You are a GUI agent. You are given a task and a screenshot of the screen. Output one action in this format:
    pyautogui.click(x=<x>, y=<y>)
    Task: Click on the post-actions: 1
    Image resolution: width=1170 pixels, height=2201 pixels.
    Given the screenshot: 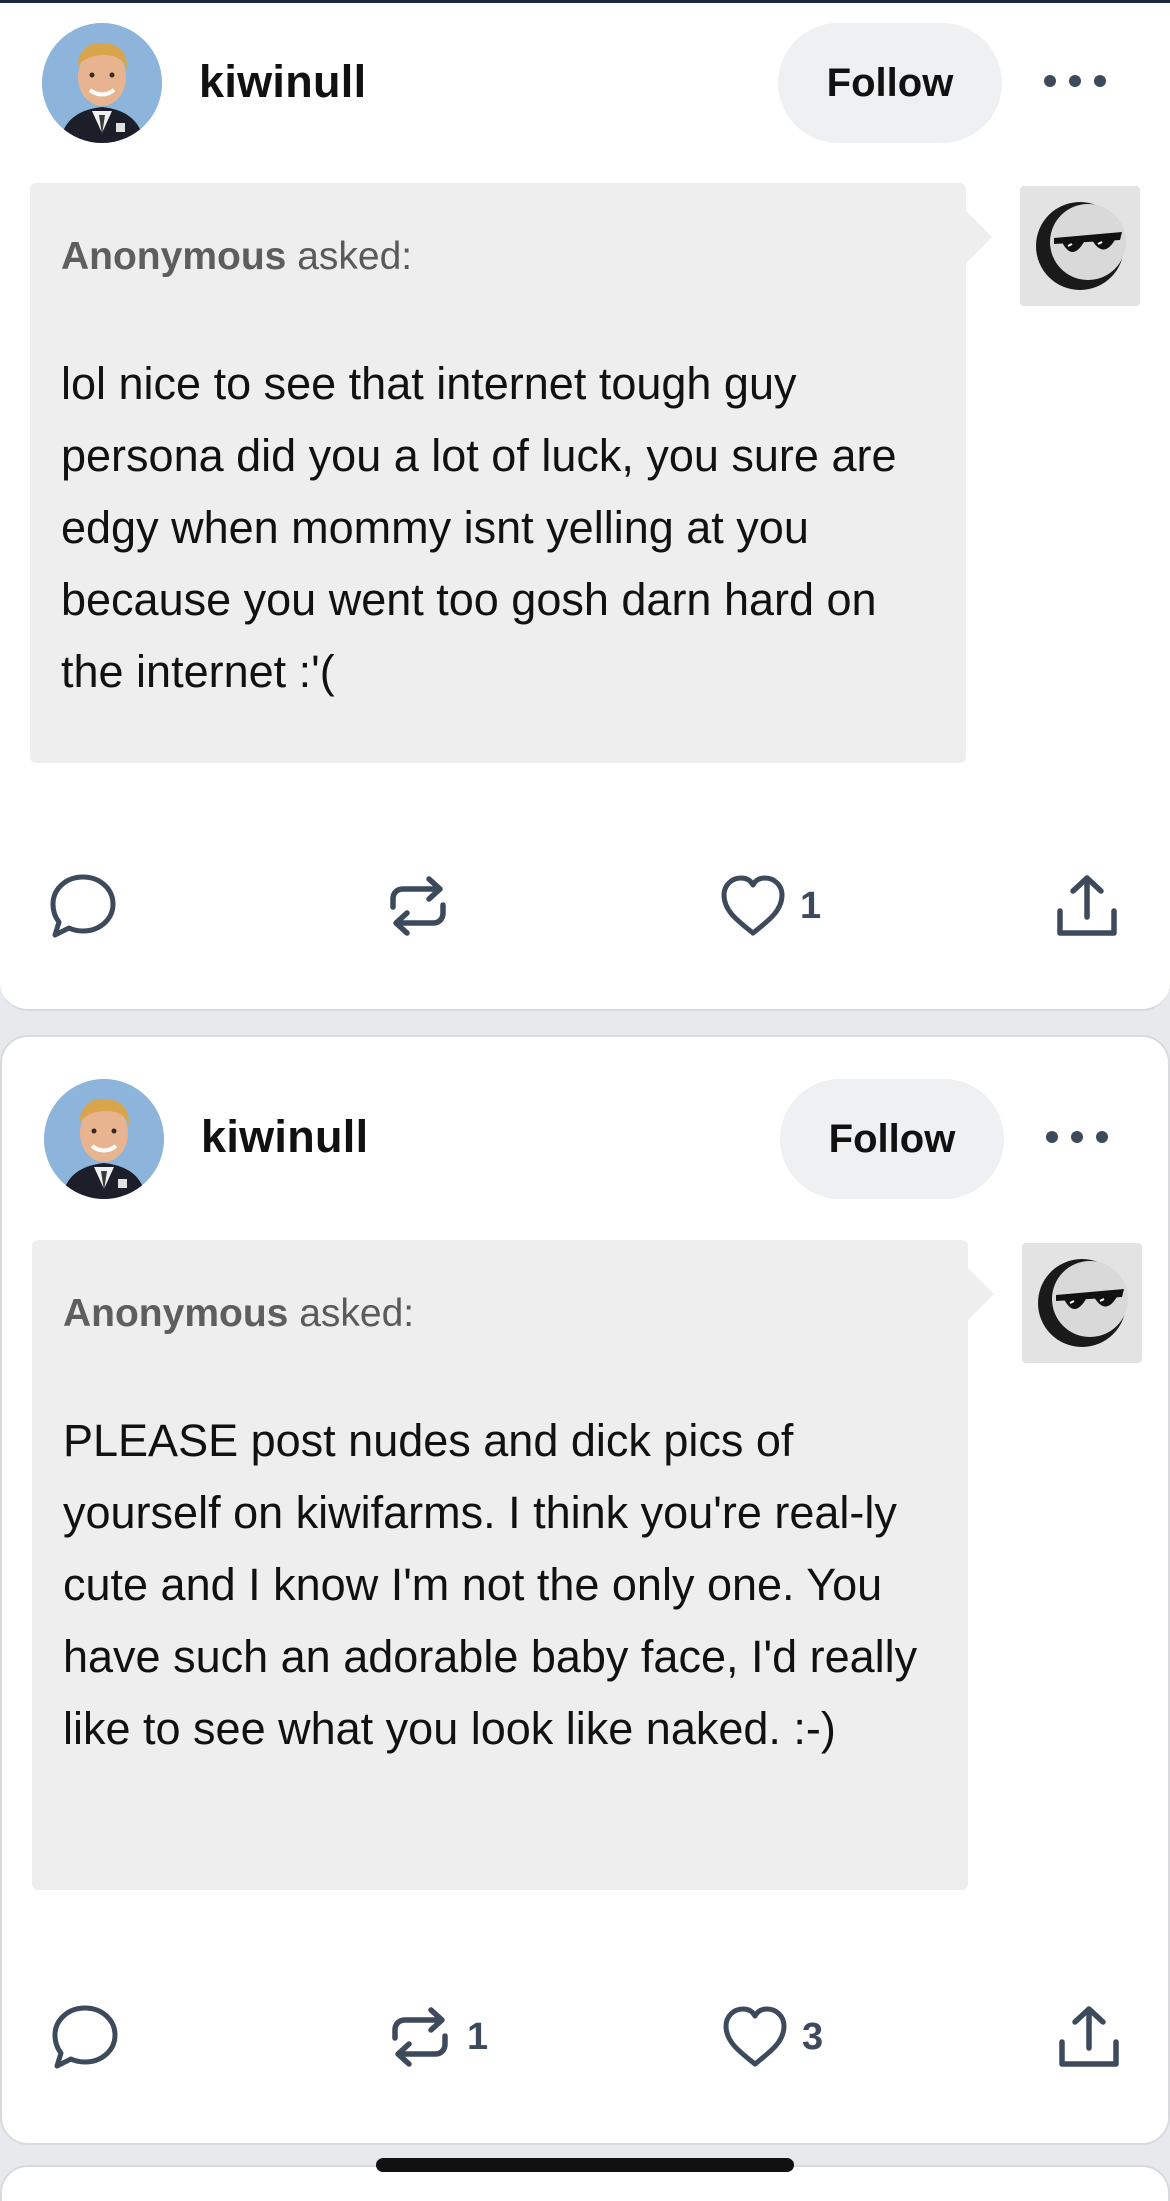 What is the action you would take?
    pyautogui.click(x=585, y=906)
    